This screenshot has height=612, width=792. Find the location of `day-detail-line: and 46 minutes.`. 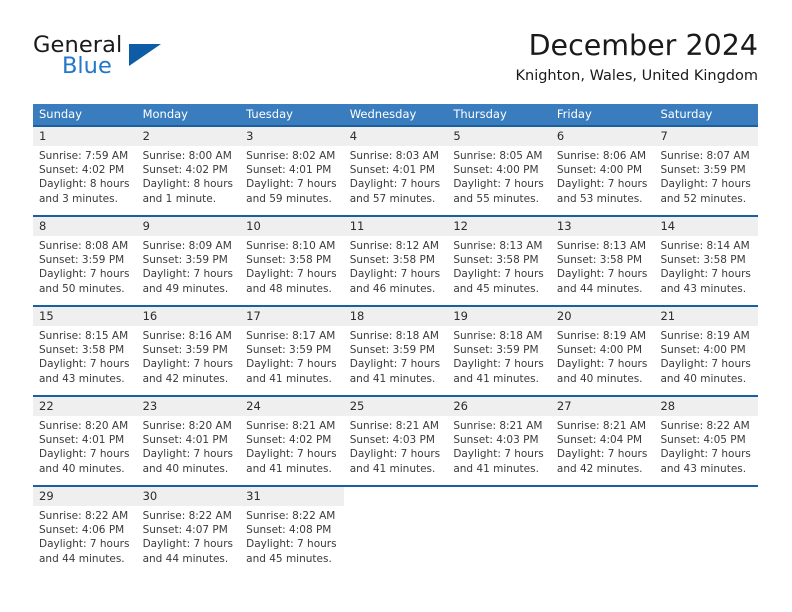

day-detail-line: and 46 minutes. is located at coordinates (392, 288).